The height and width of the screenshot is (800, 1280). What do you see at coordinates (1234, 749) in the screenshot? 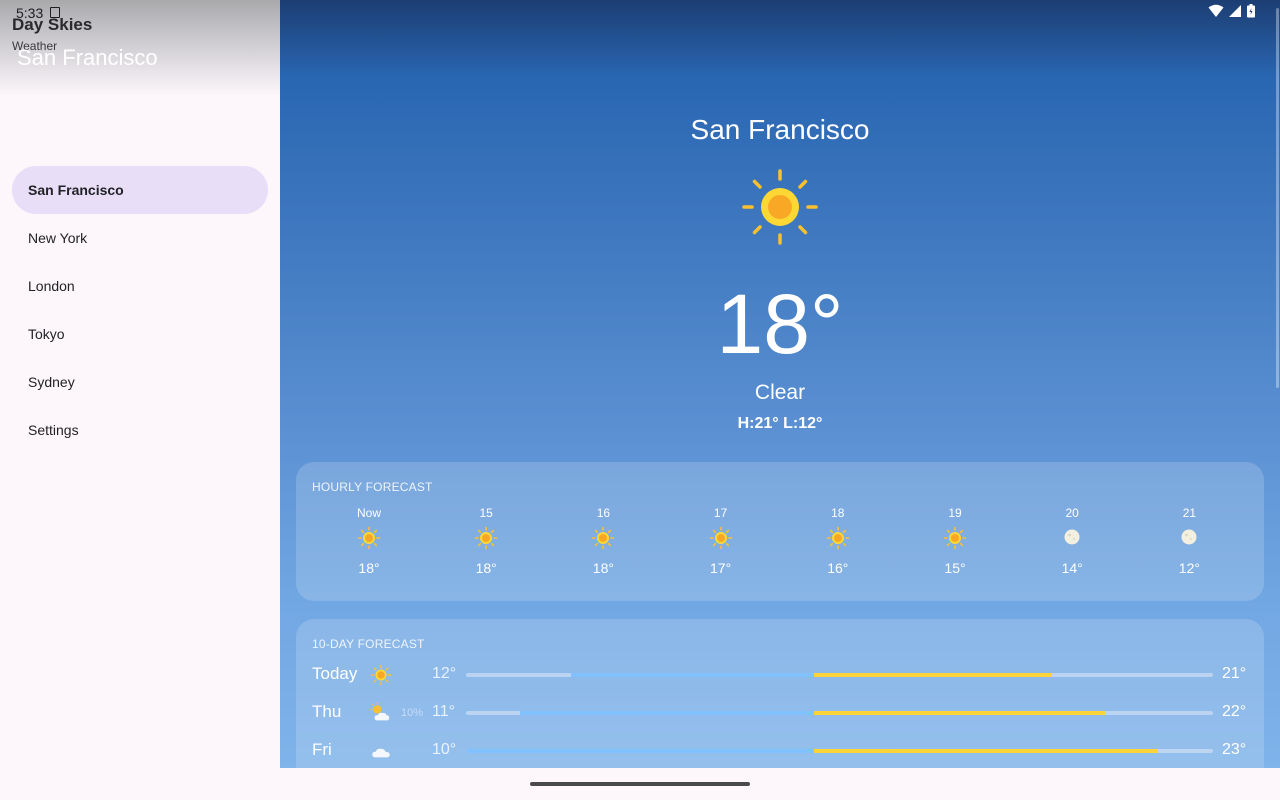
I see `day-high: 23°` at bounding box center [1234, 749].